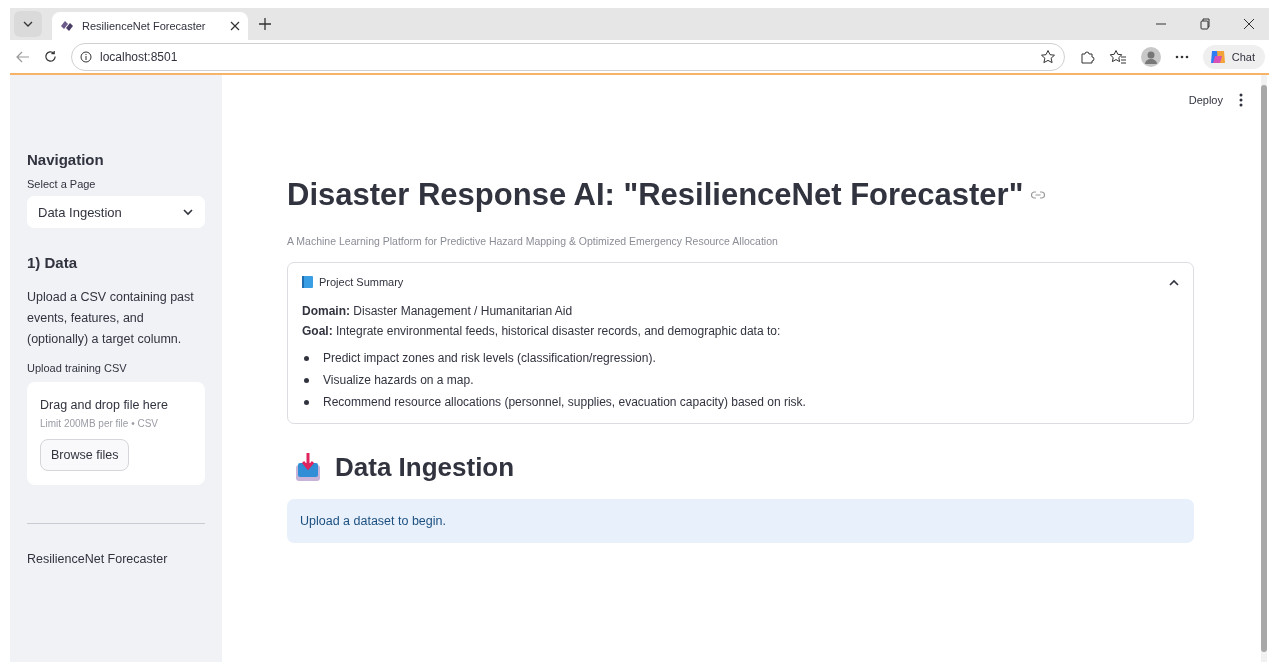 The image size is (1269, 662). Describe the element at coordinates (188, 212) in the screenshot. I see `chevron-down-icon` at that location.